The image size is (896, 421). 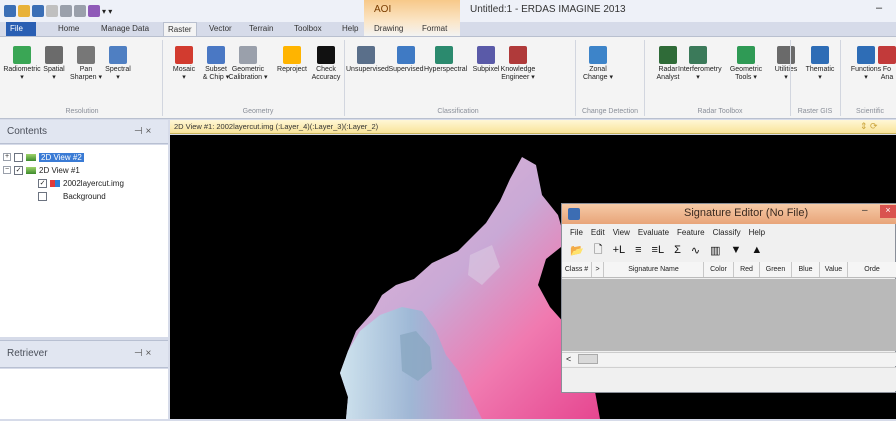 What do you see at coordinates (68, 29) in the screenshot?
I see `tab-home: Home` at bounding box center [68, 29].